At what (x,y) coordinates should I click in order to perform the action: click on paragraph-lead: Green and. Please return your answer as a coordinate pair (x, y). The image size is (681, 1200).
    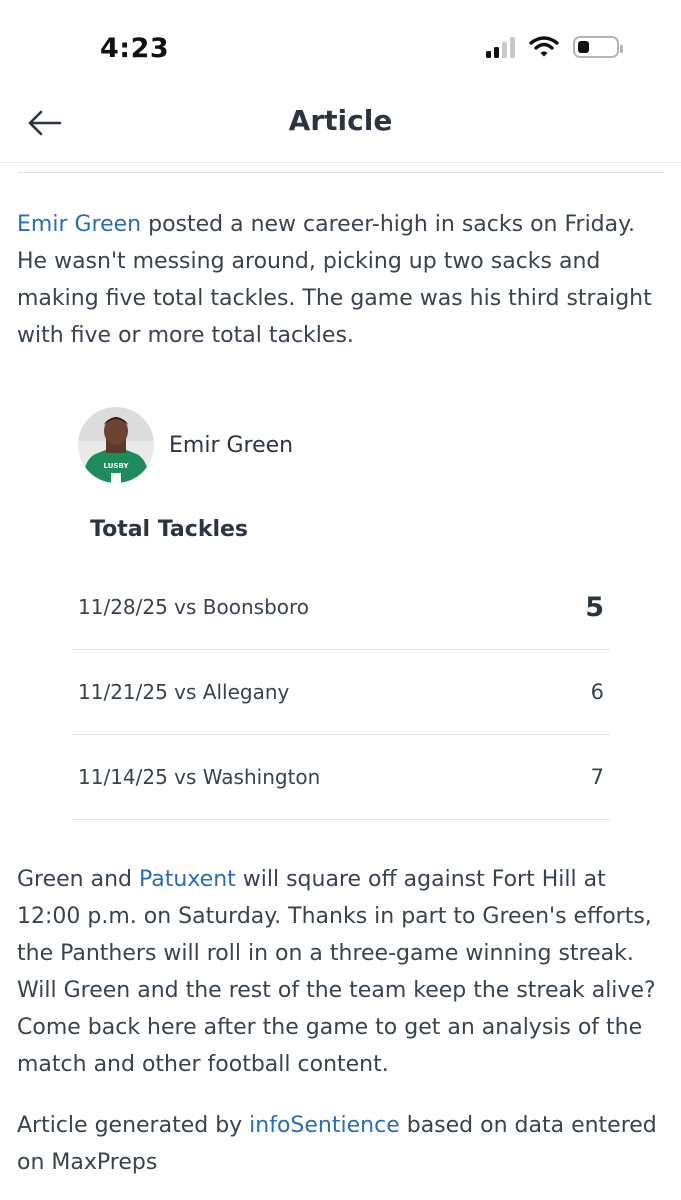
    Looking at the image, I should click on (78, 879).